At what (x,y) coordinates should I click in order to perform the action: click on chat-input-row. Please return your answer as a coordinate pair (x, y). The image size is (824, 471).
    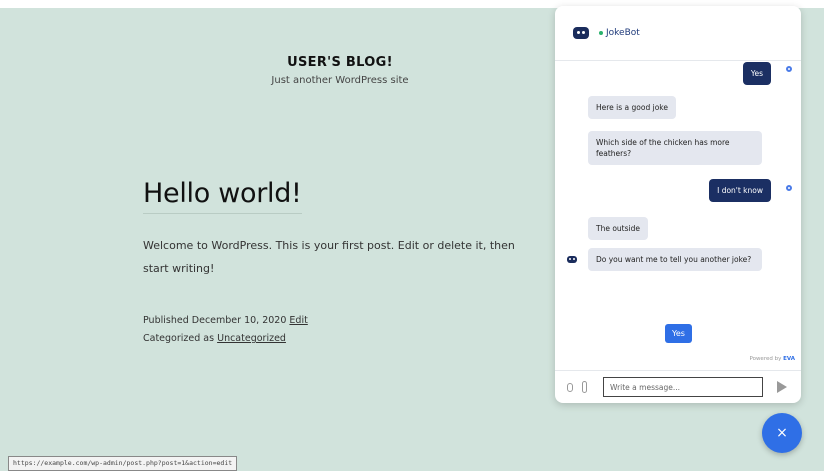
    Looking at the image, I should click on (678, 386).